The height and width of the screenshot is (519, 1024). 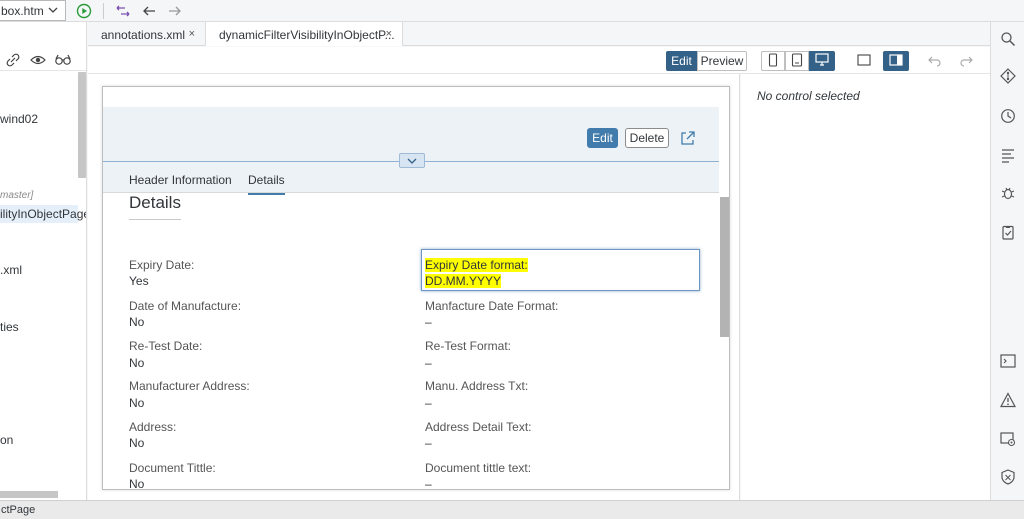 I want to click on tree-item: wind02, so click(x=19, y=119).